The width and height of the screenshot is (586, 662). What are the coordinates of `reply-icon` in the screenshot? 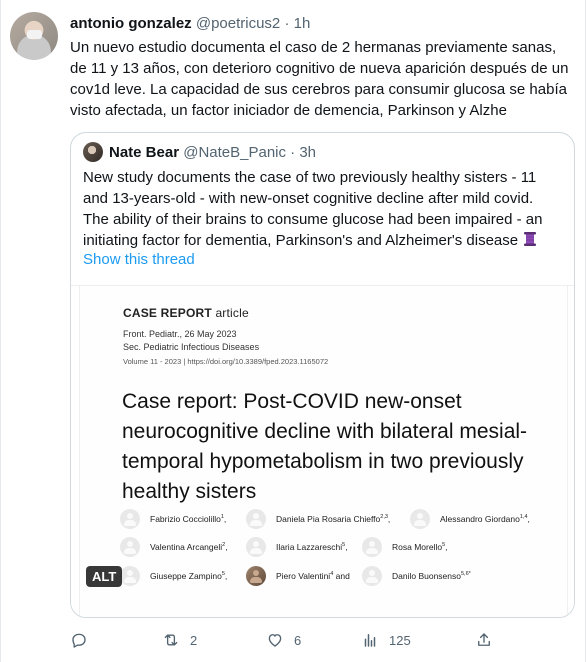 It's located at (79, 640).